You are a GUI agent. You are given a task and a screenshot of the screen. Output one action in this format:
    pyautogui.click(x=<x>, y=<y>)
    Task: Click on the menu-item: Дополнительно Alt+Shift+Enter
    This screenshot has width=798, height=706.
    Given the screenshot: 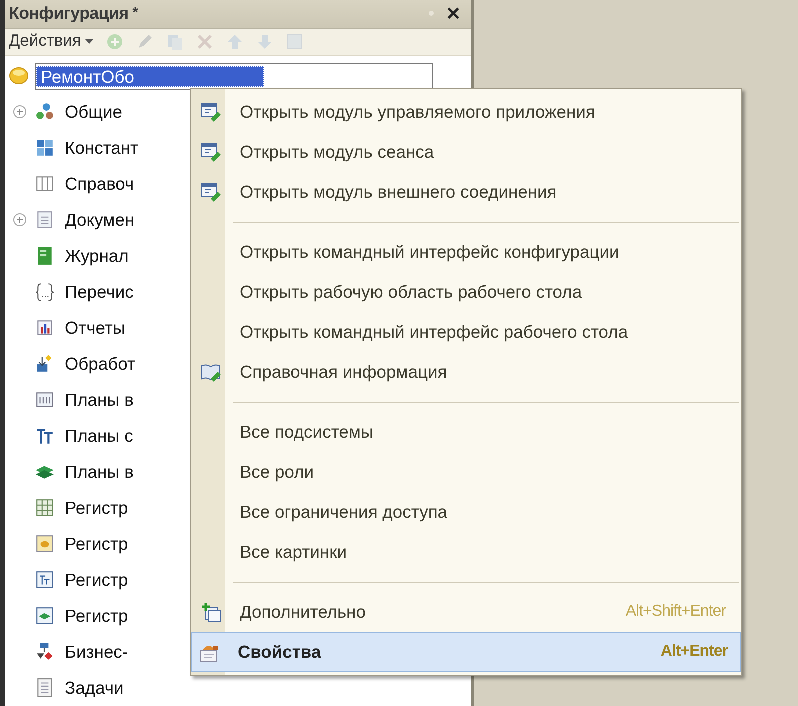 What is the action you would take?
    pyautogui.click(x=466, y=612)
    